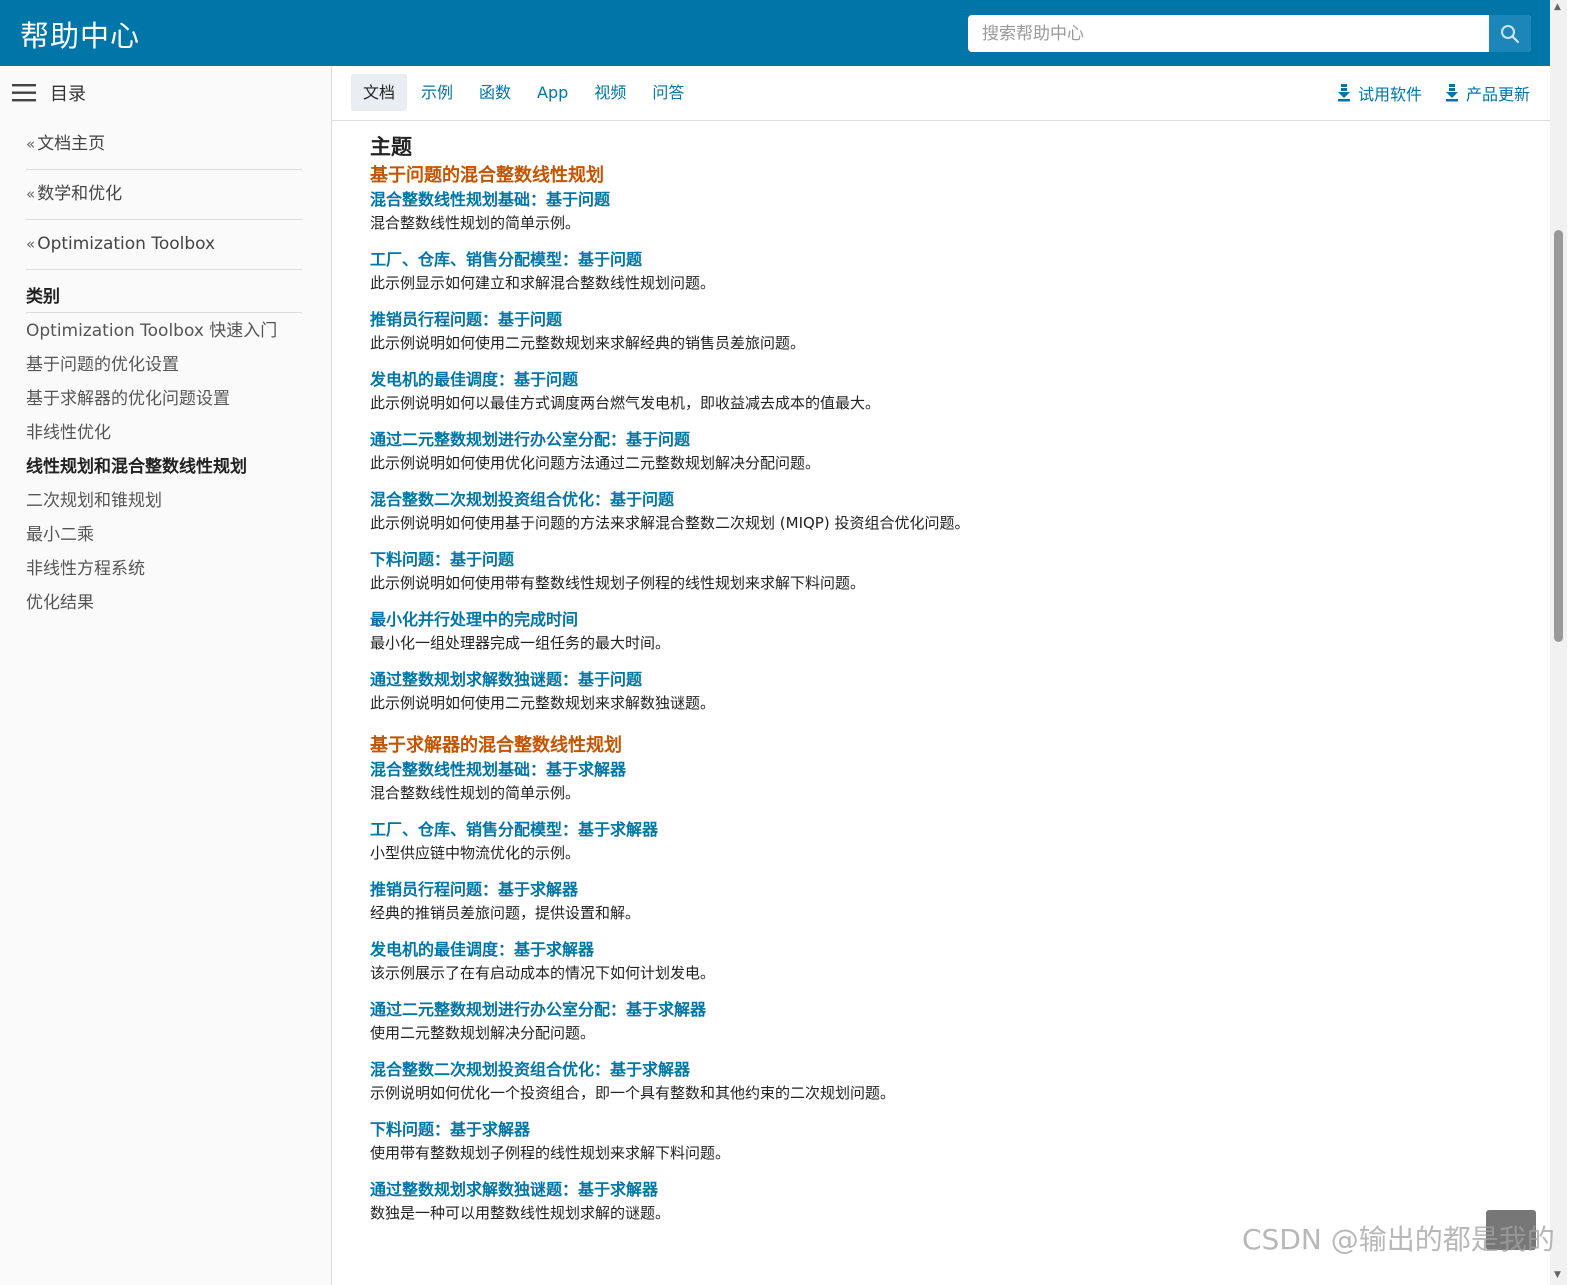 This screenshot has height=1285, width=1594. Describe the element at coordinates (1433, 92) in the screenshot. I see `tab-actions: 试用软件 产品更新` at that location.